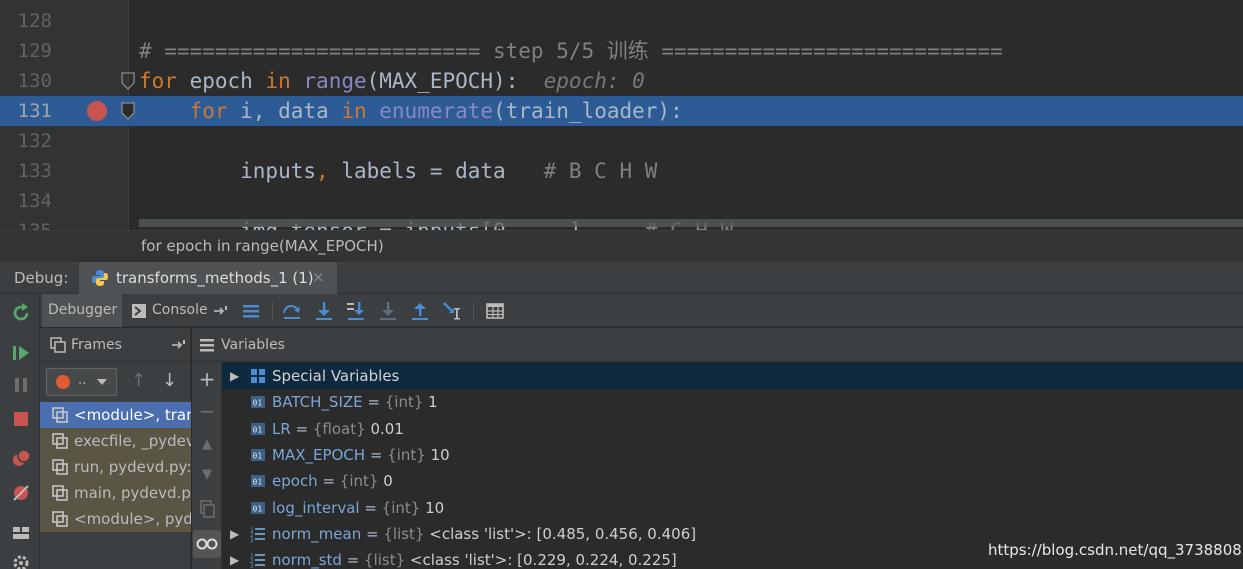  What do you see at coordinates (21, 313) in the screenshot?
I see `rerun-icon` at bounding box center [21, 313].